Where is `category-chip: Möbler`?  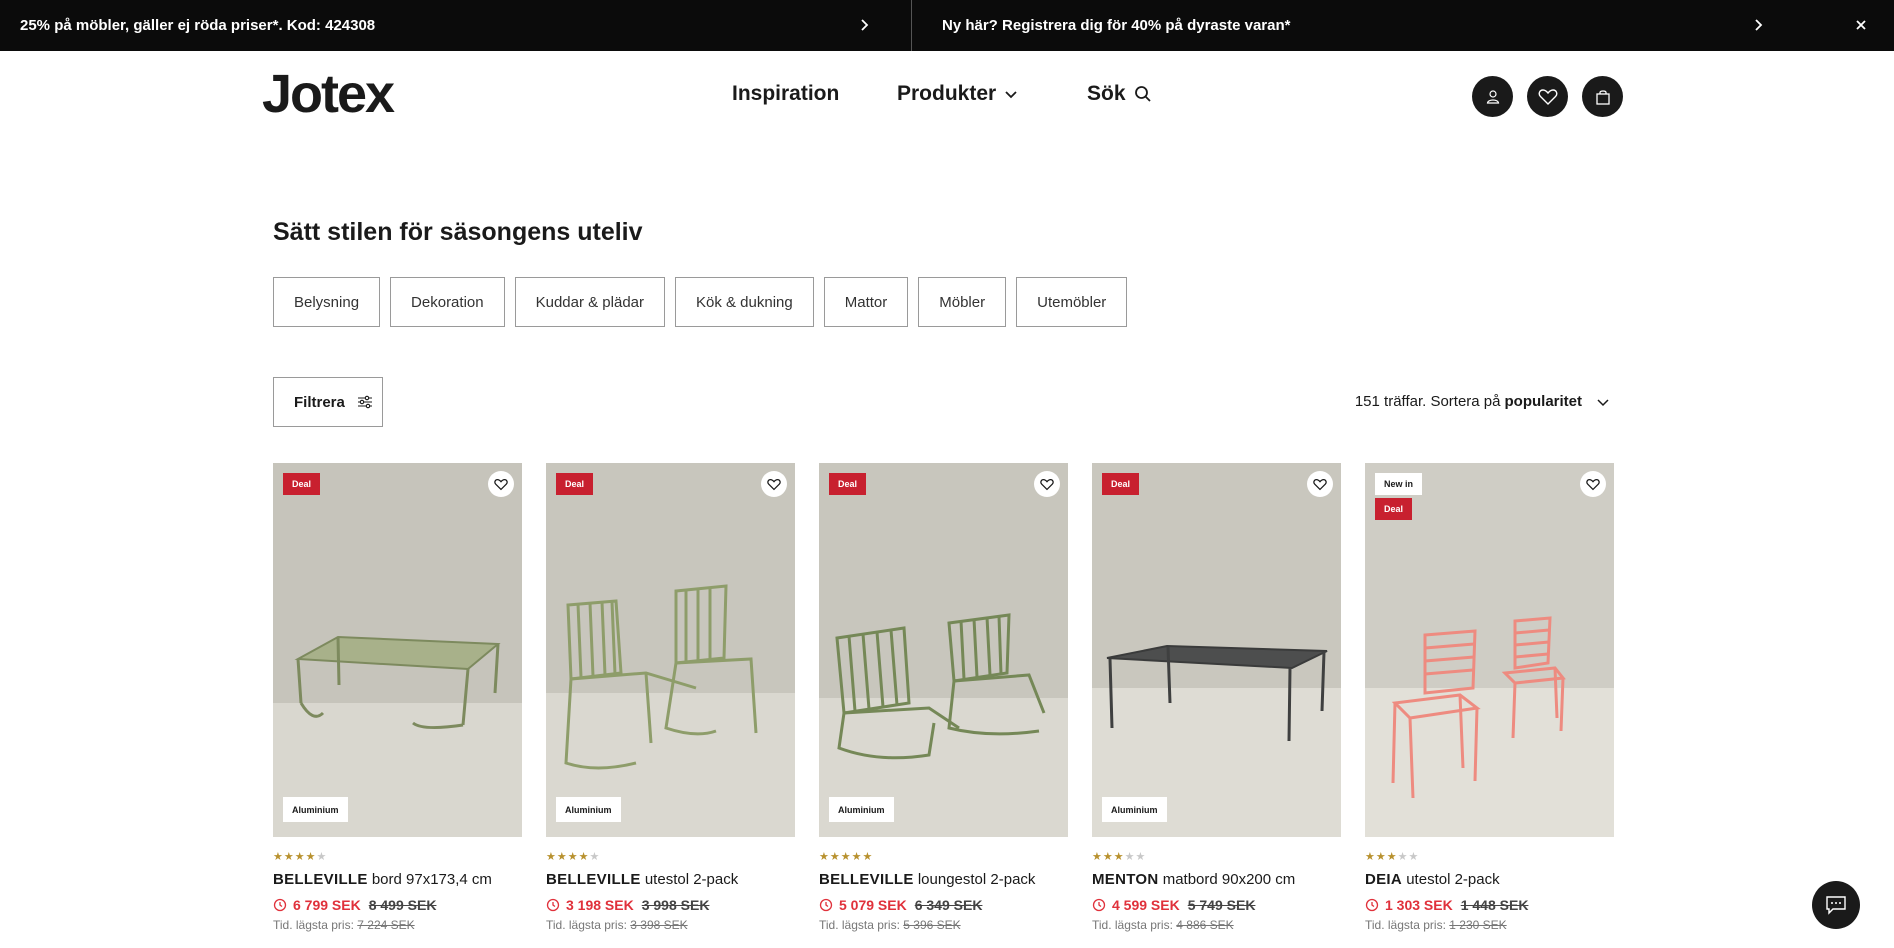
category-chip: Möbler is located at coordinates (962, 302).